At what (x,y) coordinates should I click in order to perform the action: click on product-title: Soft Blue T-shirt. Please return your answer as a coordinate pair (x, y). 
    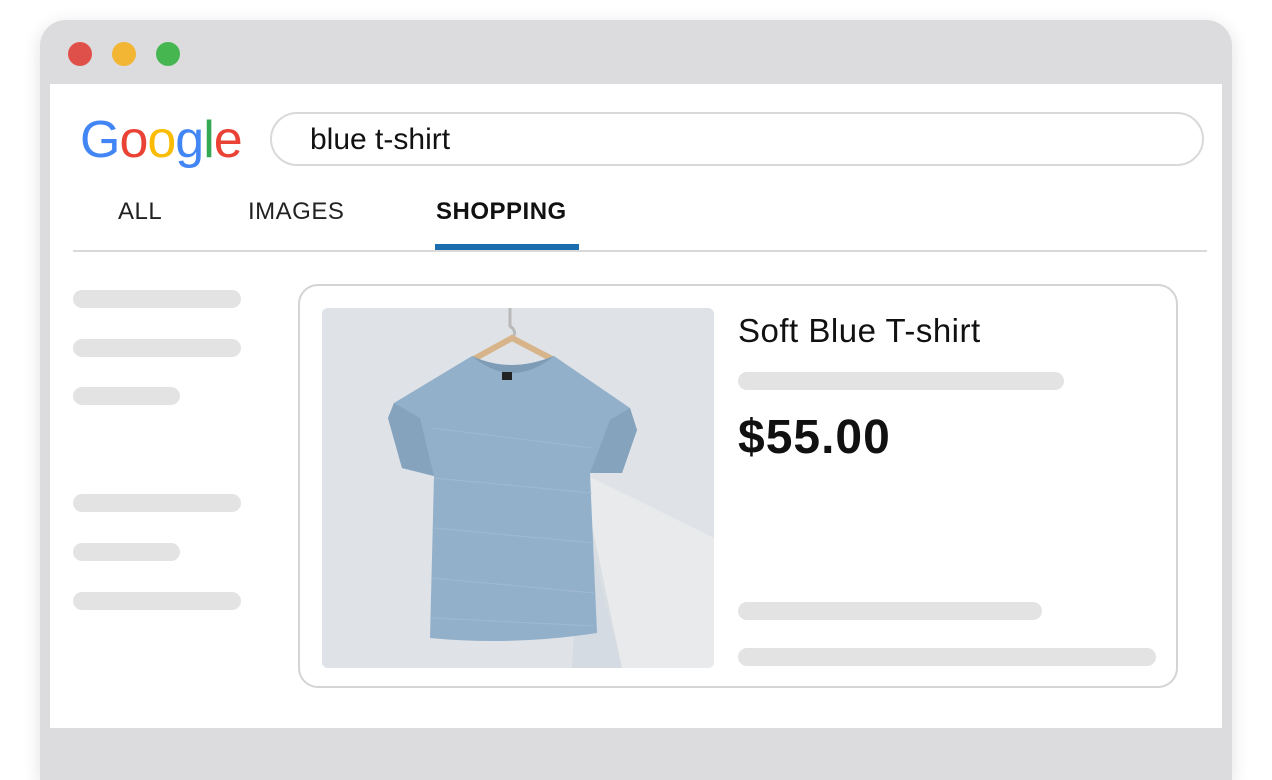
    Looking at the image, I should click on (859, 331).